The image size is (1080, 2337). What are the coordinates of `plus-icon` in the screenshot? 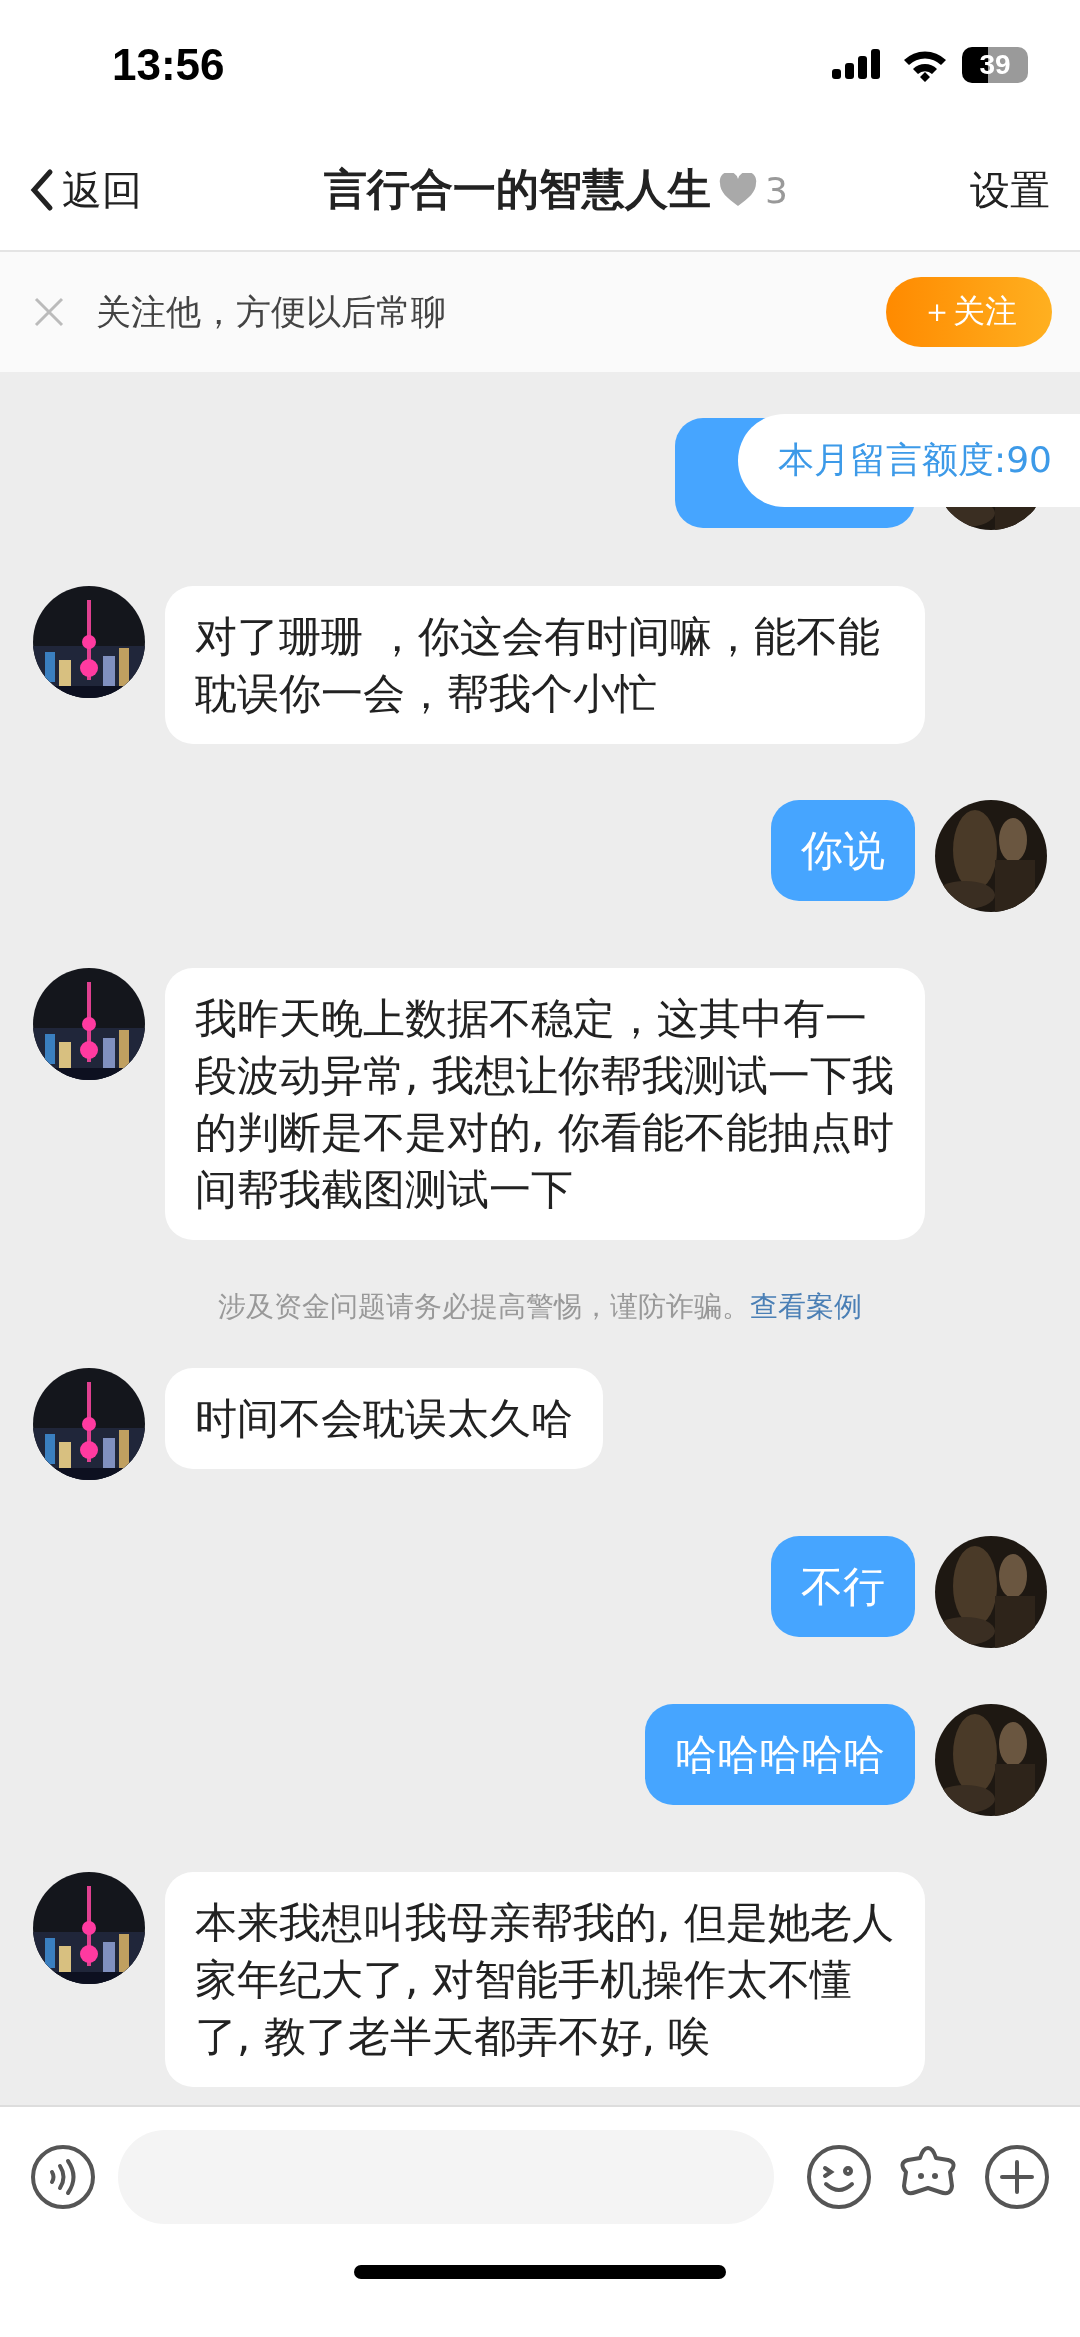 It's located at (1017, 2177).